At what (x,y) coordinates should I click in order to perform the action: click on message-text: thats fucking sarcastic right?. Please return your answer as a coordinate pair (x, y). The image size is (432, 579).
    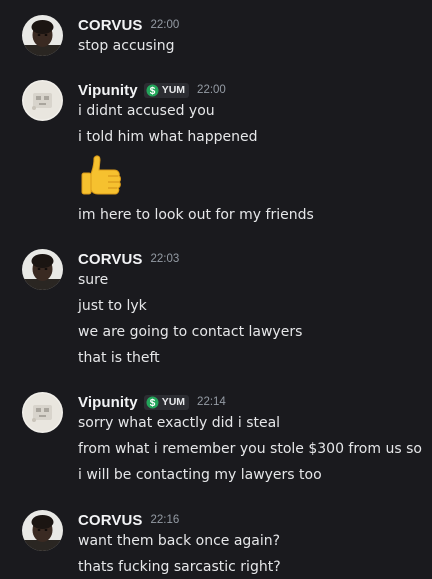
    Looking at the image, I should click on (179, 567).